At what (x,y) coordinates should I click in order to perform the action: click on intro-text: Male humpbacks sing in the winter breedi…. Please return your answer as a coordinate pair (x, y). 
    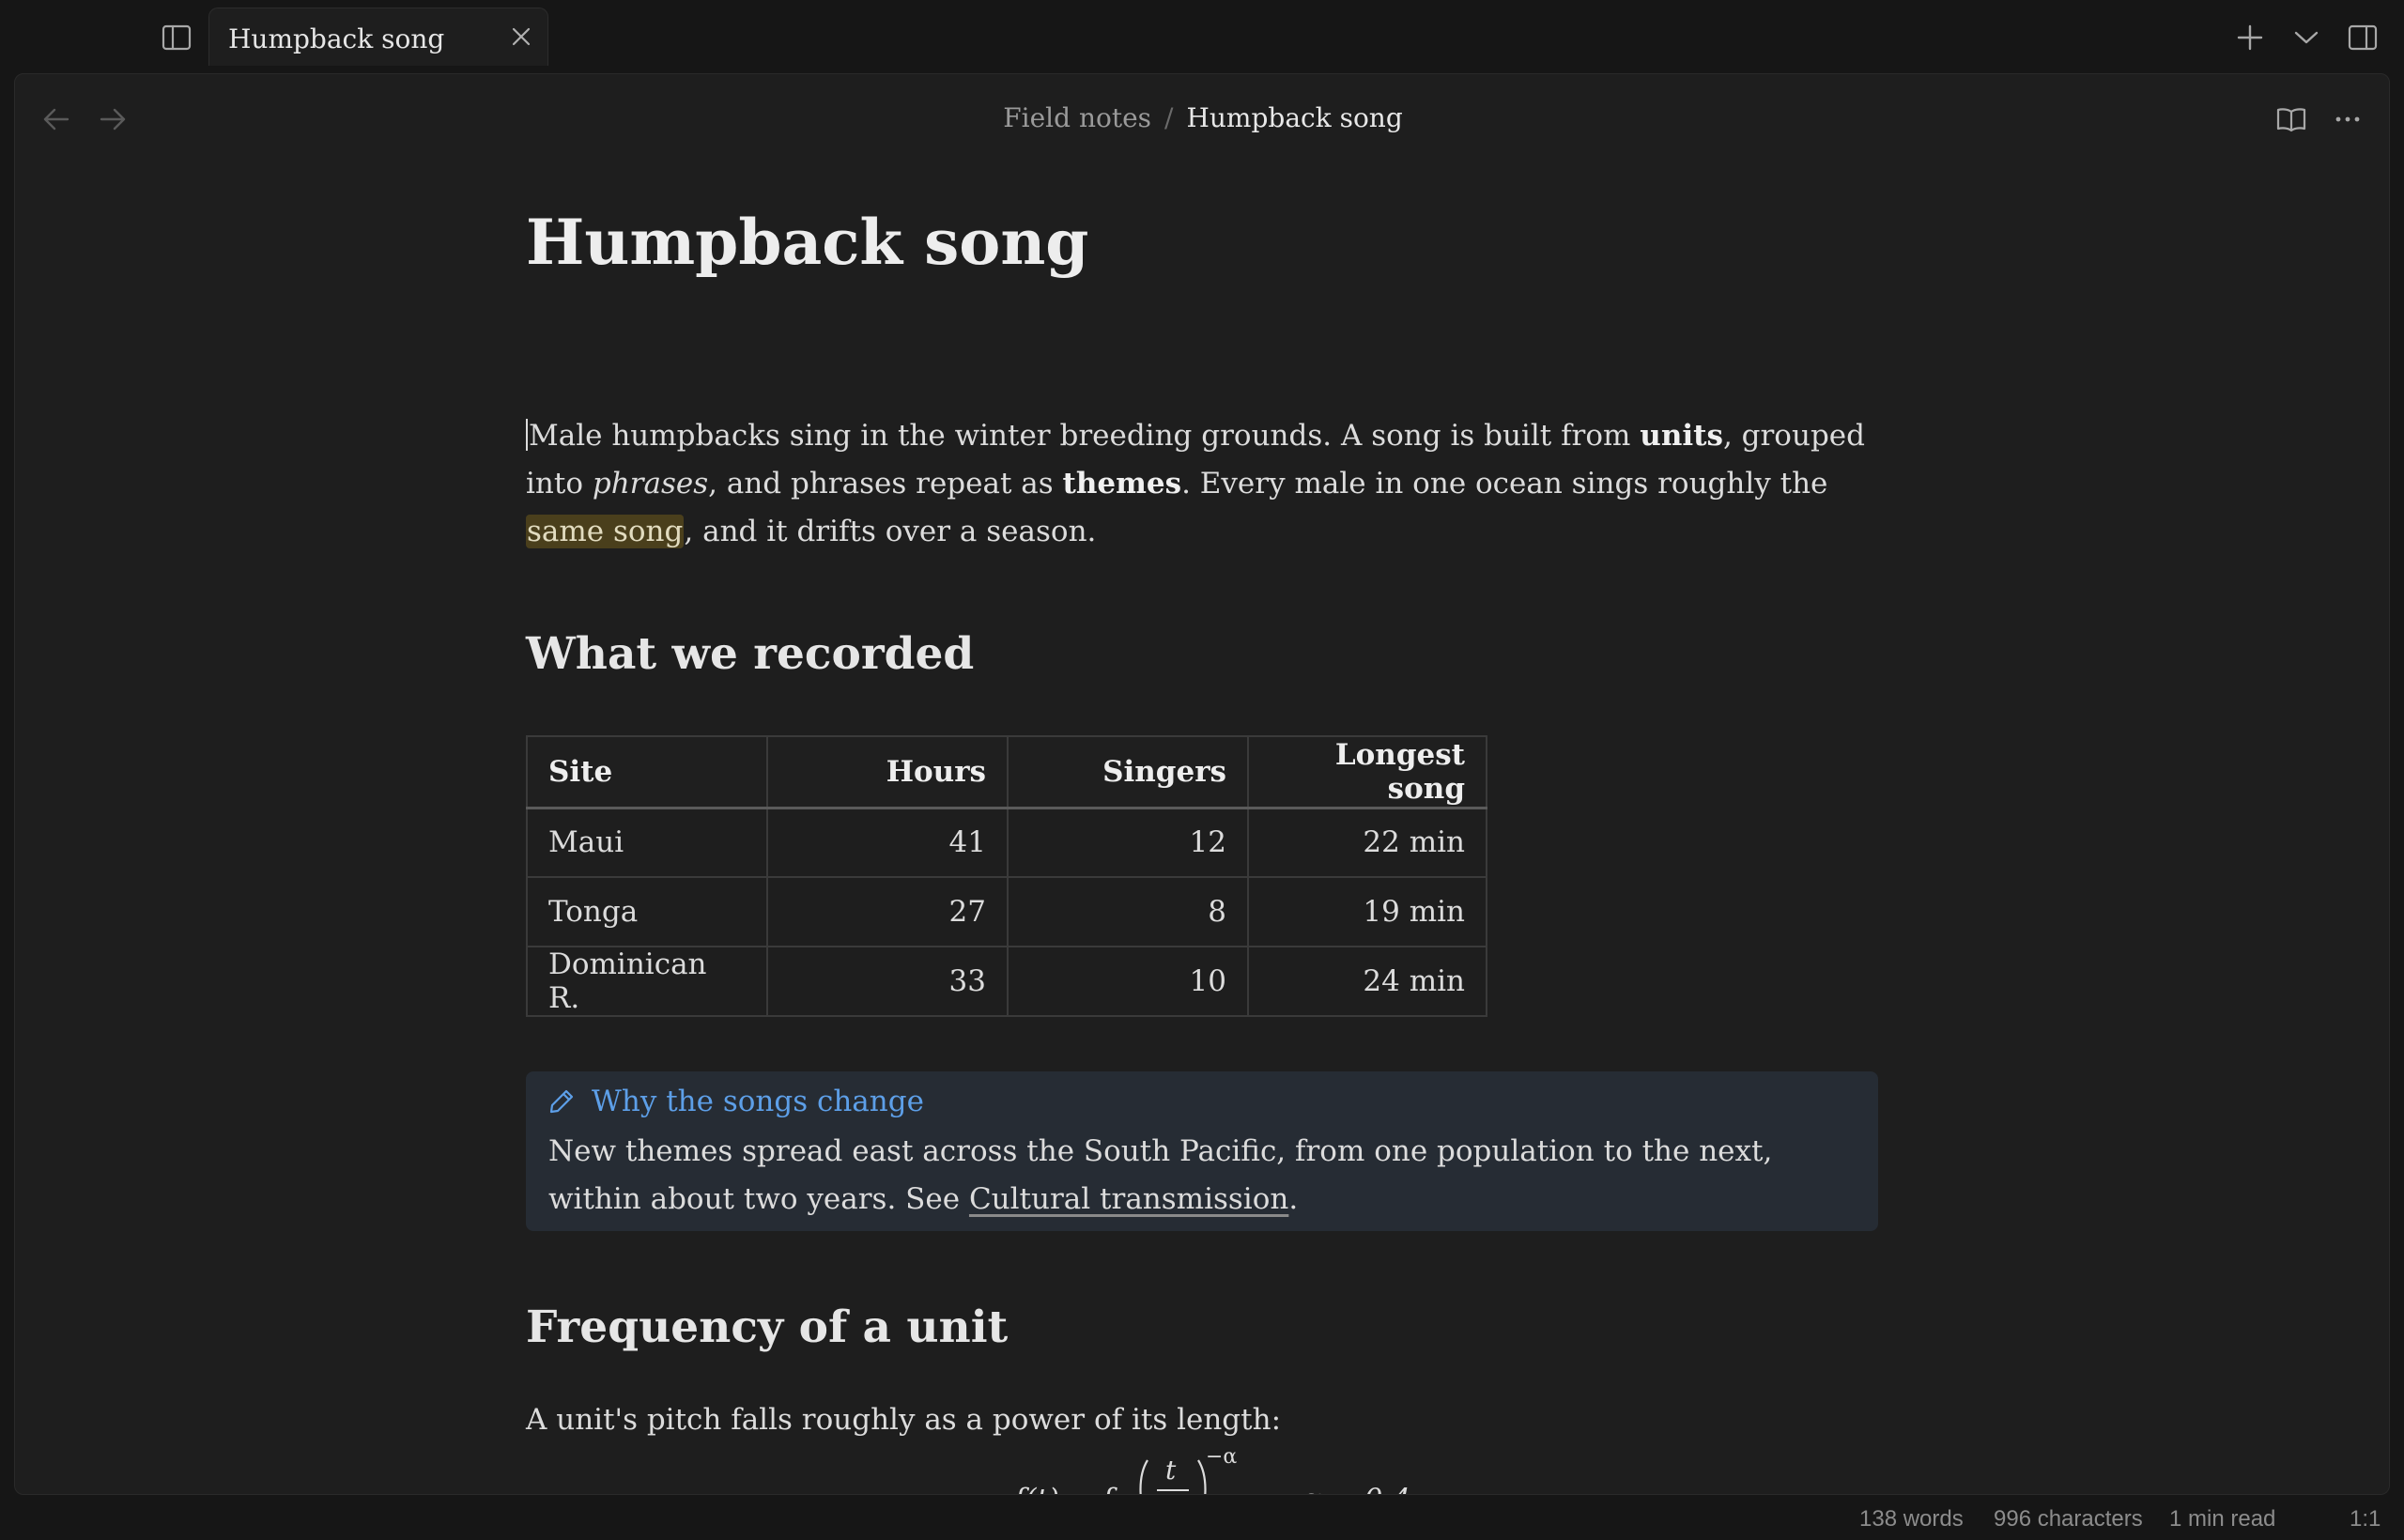
    Looking at the image, I should click on (1085, 436).